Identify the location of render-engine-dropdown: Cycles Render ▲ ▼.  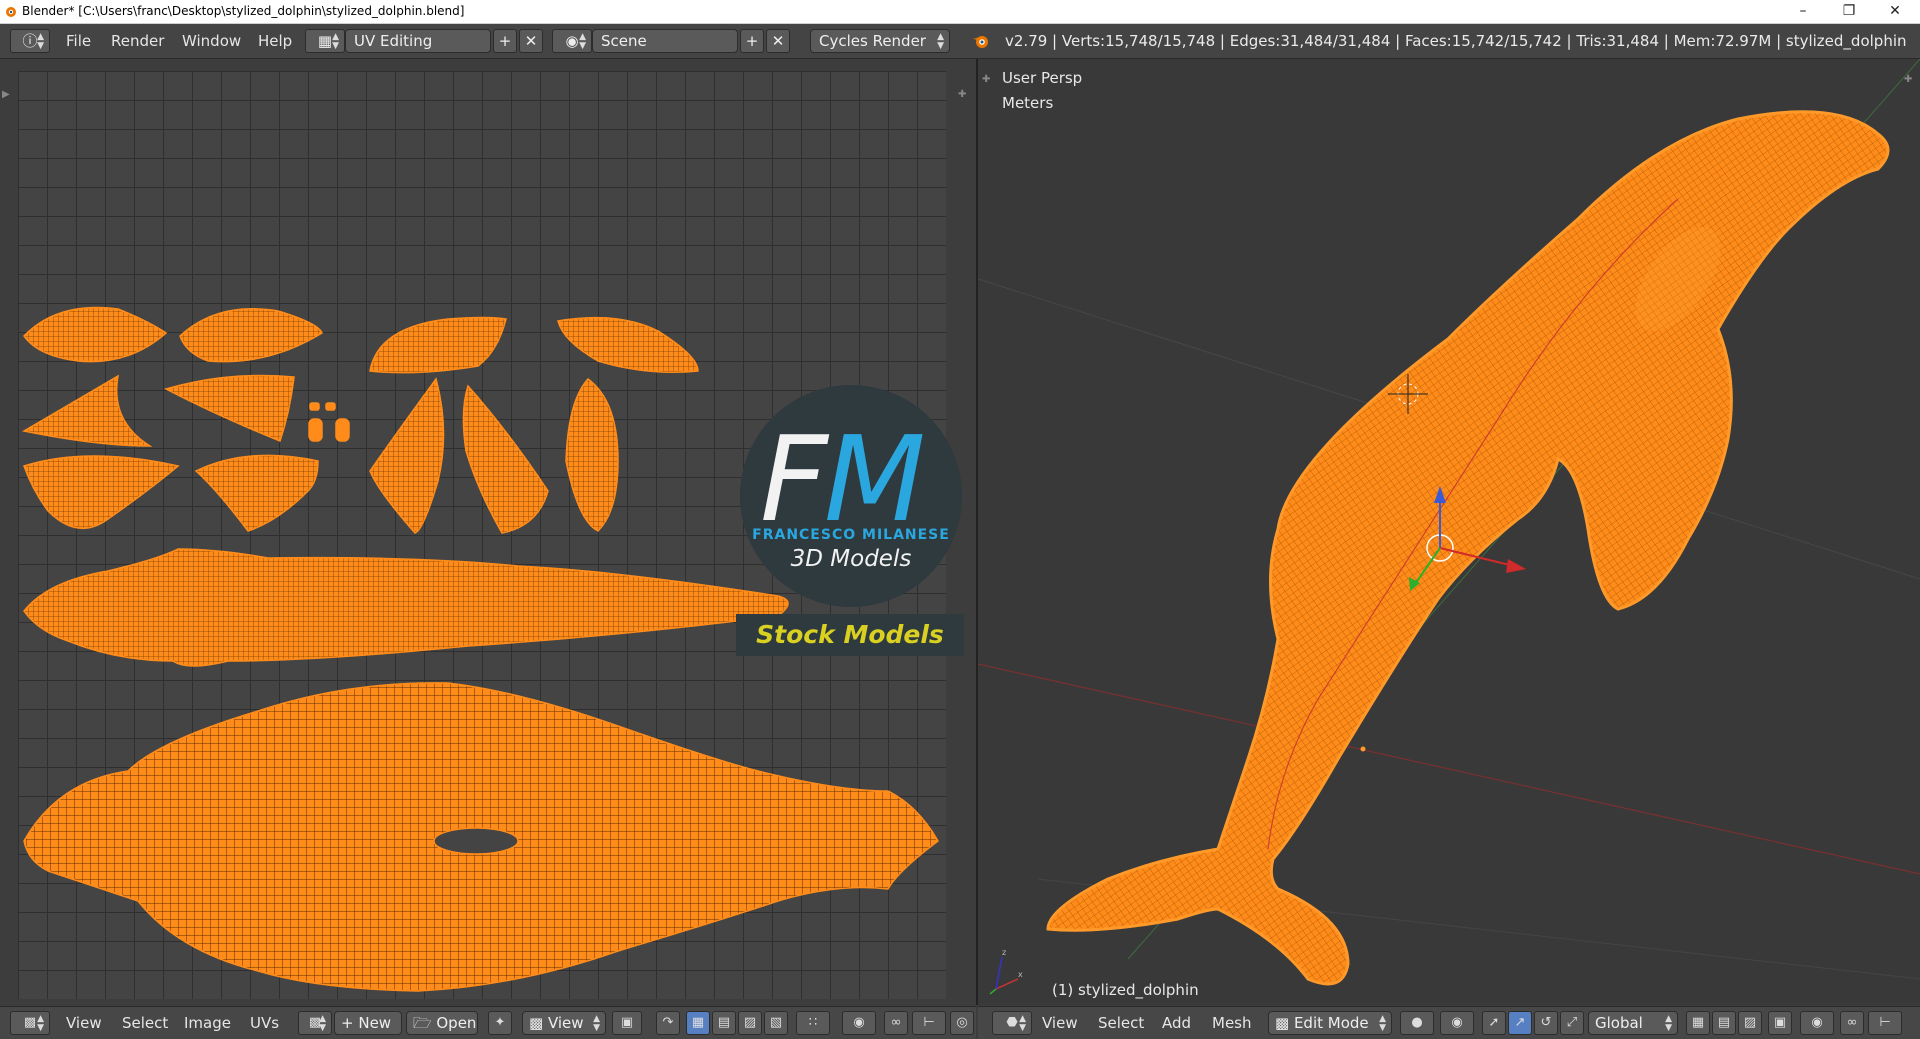
(880, 41).